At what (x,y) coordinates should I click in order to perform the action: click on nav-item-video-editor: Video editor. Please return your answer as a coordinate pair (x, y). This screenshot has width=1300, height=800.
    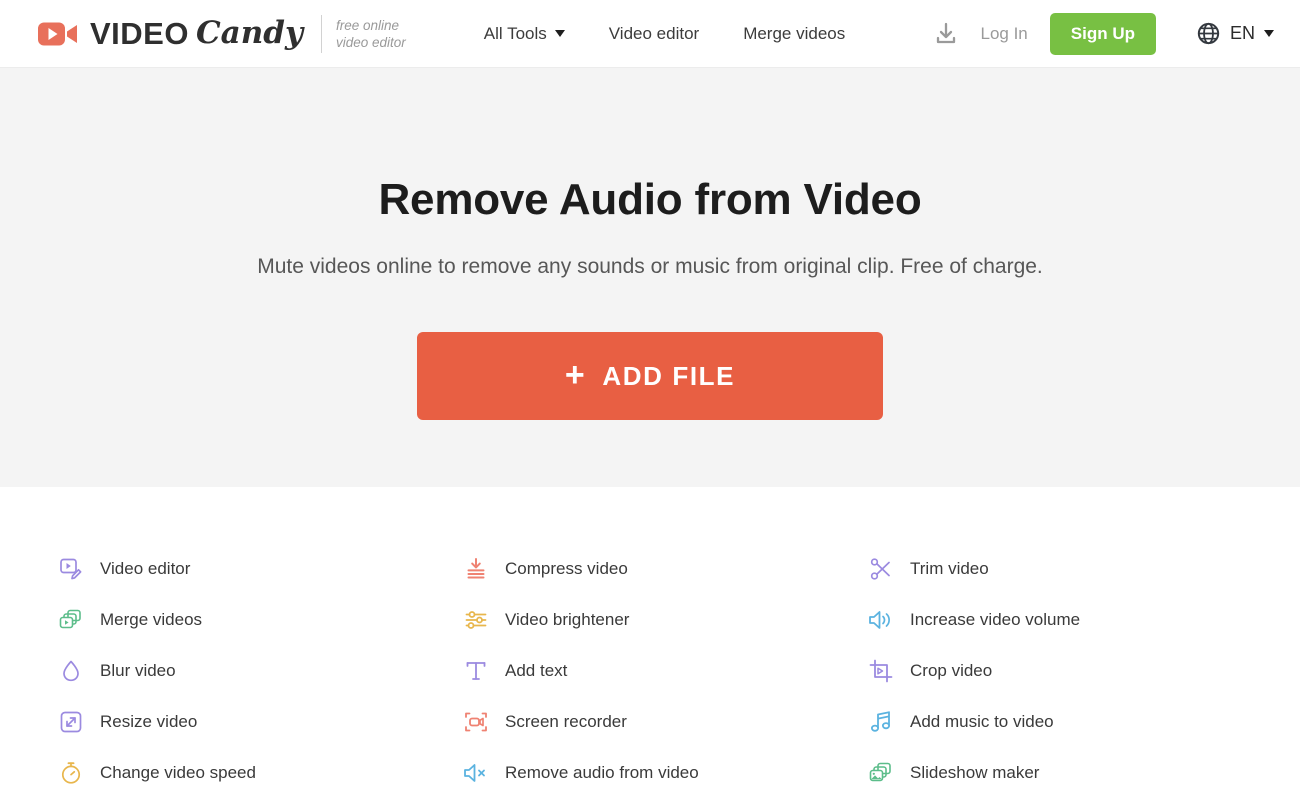
    Looking at the image, I should click on (654, 34).